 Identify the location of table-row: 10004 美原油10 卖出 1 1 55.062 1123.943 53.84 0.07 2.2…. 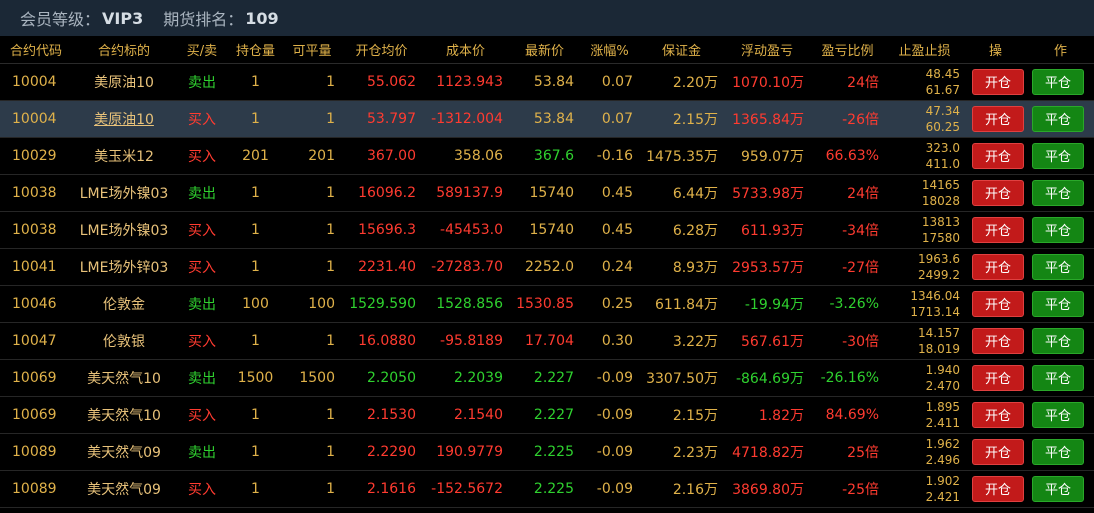
(547, 82).